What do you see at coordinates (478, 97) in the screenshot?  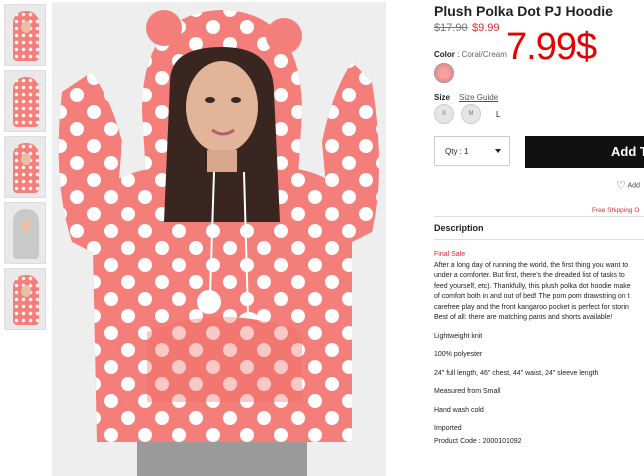 I see `size-guide-link: Size Guide` at bounding box center [478, 97].